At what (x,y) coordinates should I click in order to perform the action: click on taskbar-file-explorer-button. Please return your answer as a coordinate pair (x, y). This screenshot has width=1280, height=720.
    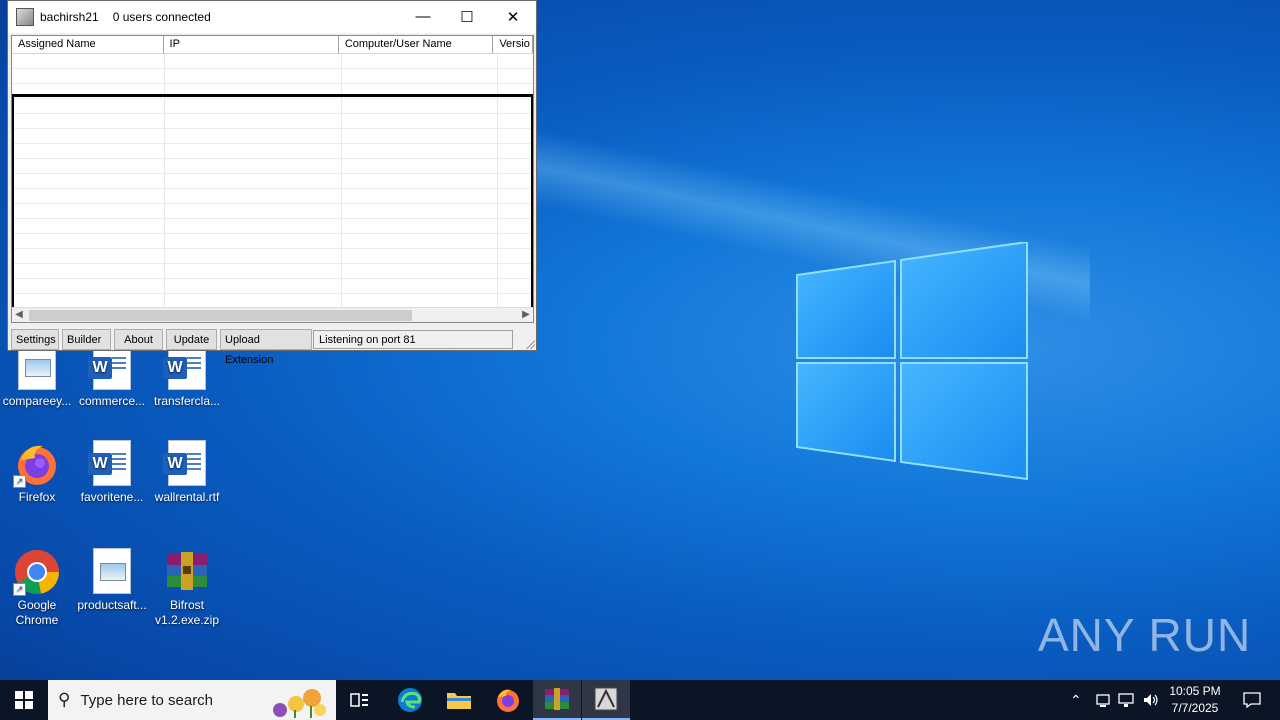
    Looking at the image, I should click on (459, 700).